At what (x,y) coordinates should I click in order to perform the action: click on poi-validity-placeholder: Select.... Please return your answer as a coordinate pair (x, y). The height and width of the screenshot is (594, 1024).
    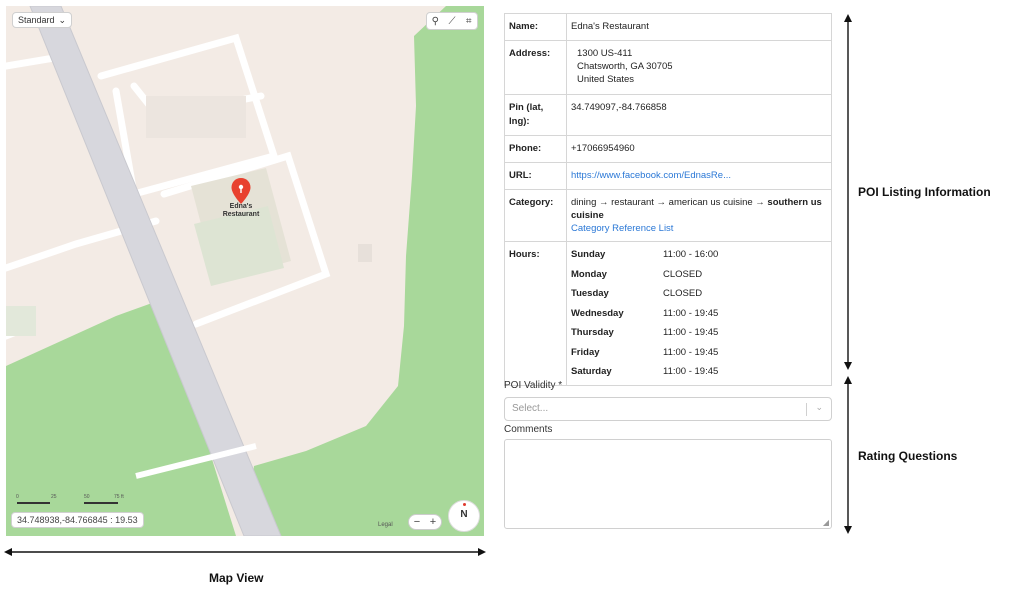
    Looking at the image, I should click on (530, 408).